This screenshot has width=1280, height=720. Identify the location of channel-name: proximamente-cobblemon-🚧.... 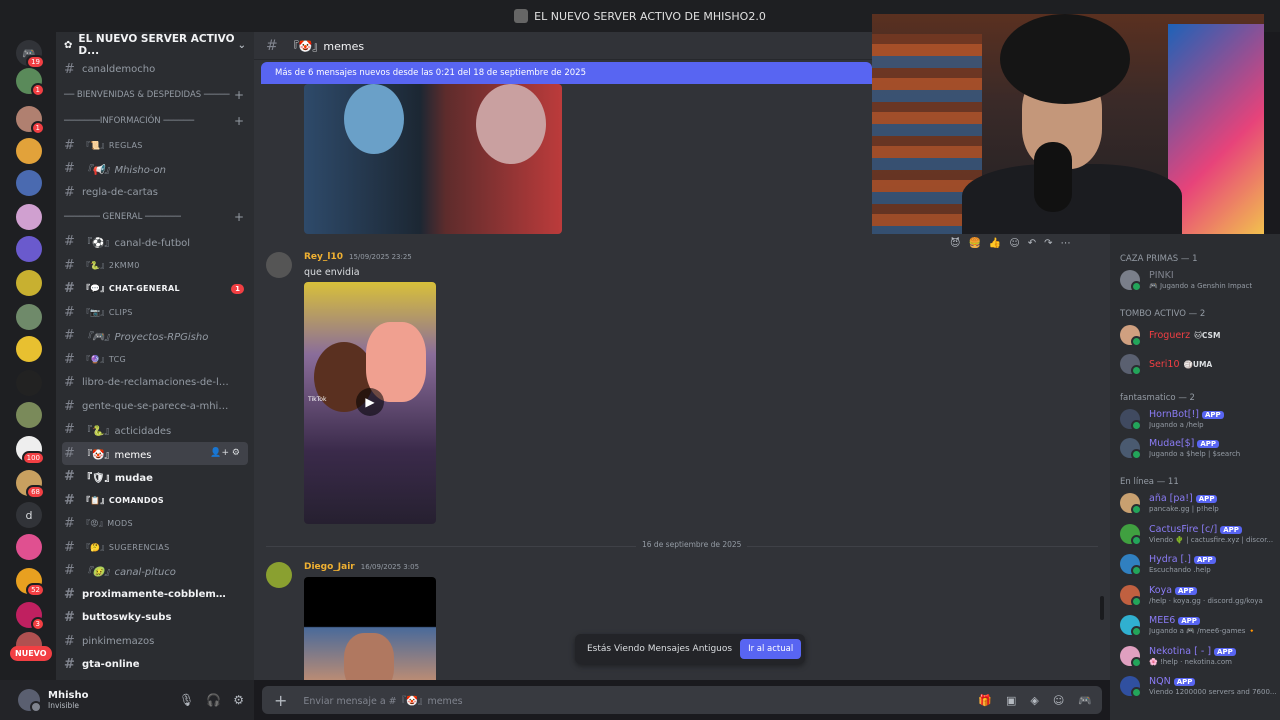
(156, 594).